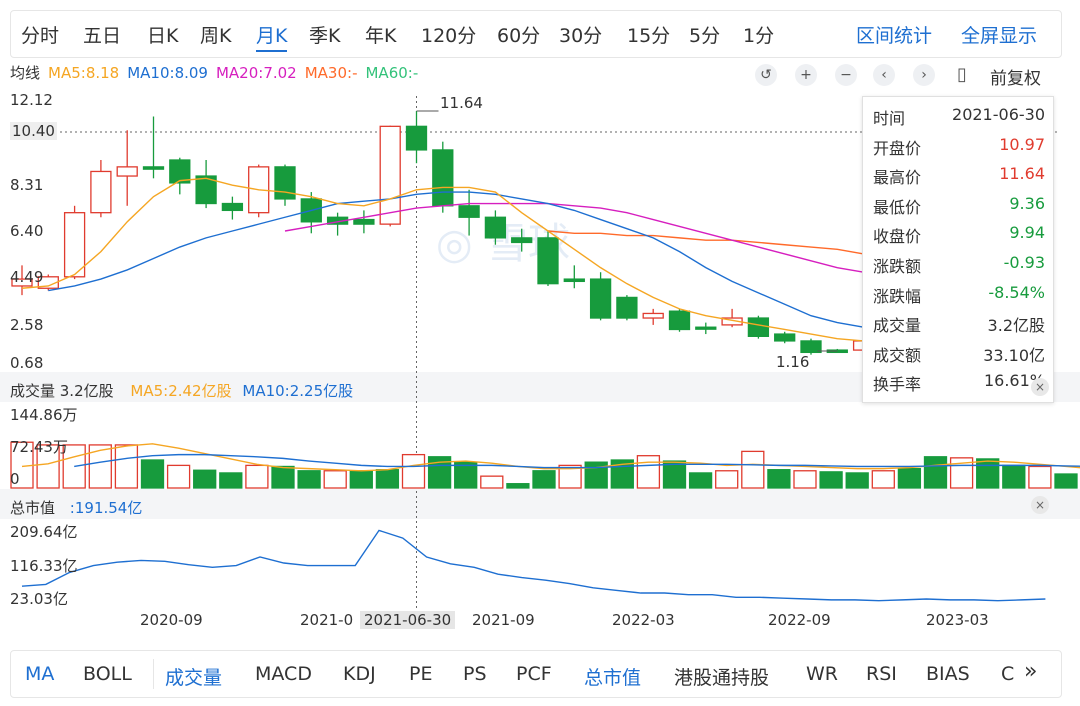 The width and height of the screenshot is (1080, 706). What do you see at coordinates (171, 620) in the screenshot?
I see `date-tick-label: 2020-09` at bounding box center [171, 620].